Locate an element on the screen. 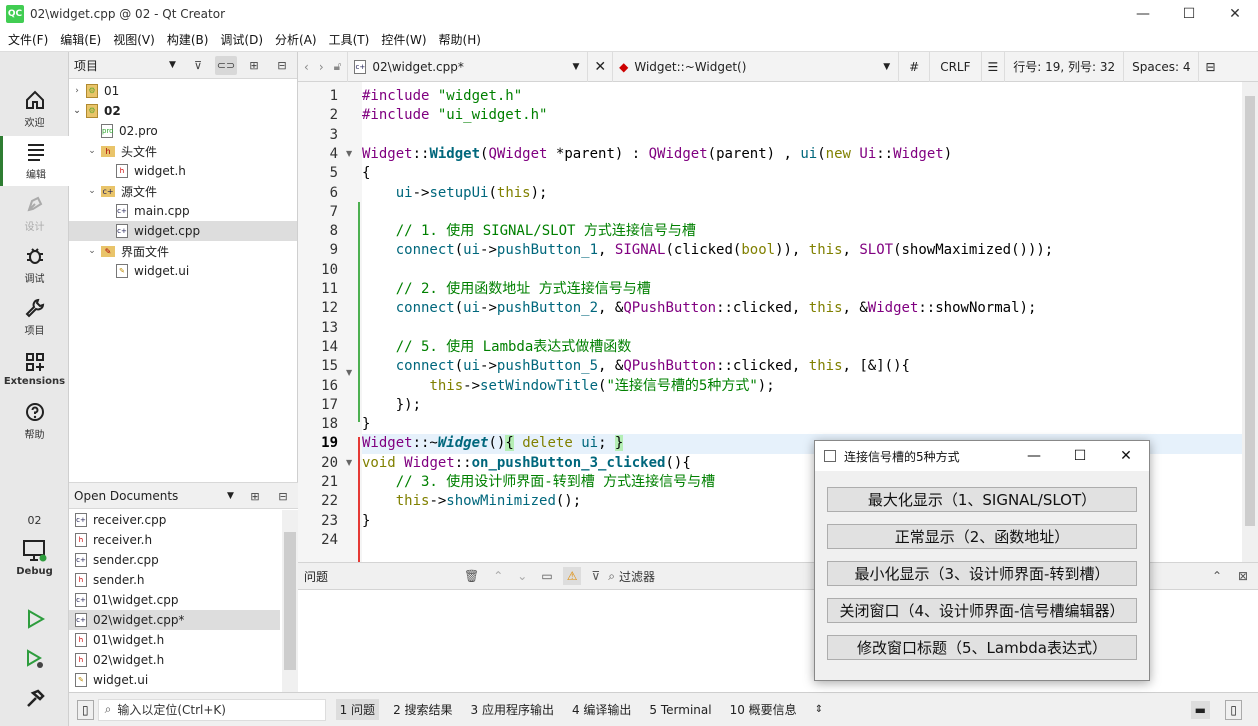  menu-widgets: 控件(W) is located at coordinates (403, 39).